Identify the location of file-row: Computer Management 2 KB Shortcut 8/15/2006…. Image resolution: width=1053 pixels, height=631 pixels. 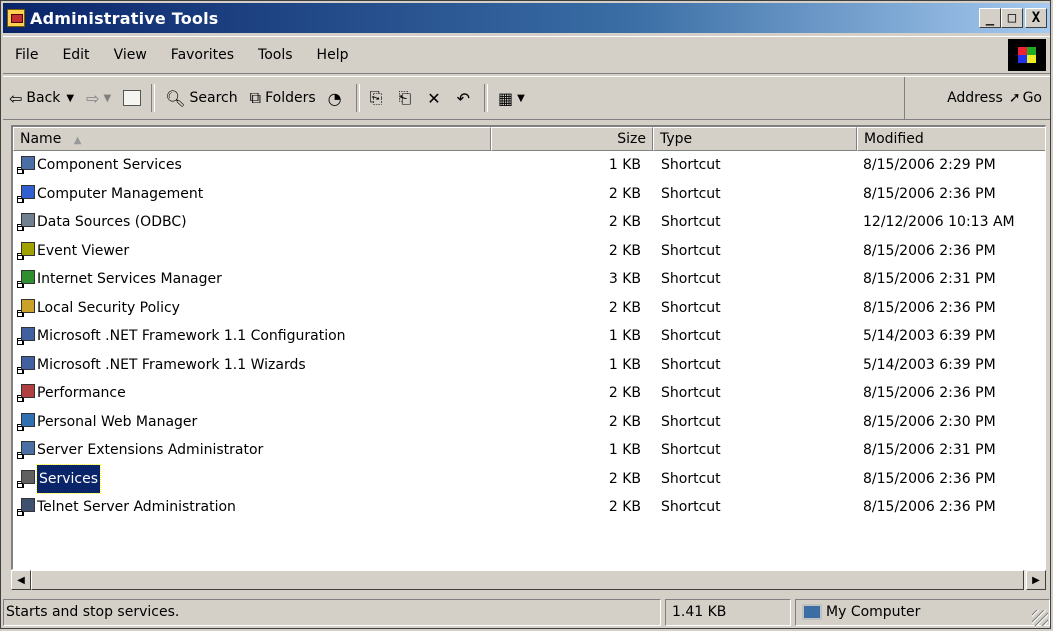
(529, 194).